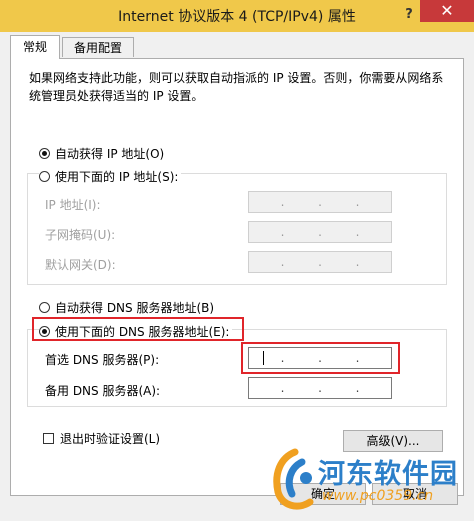 Image resolution: width=474 pixels, height=521 pixels. What do you see at coordinates (117, 177) in the screenshot?
I see `manual-ip-label: 使用下面的 IP 地址(S):` at bounding box center [117, 177].